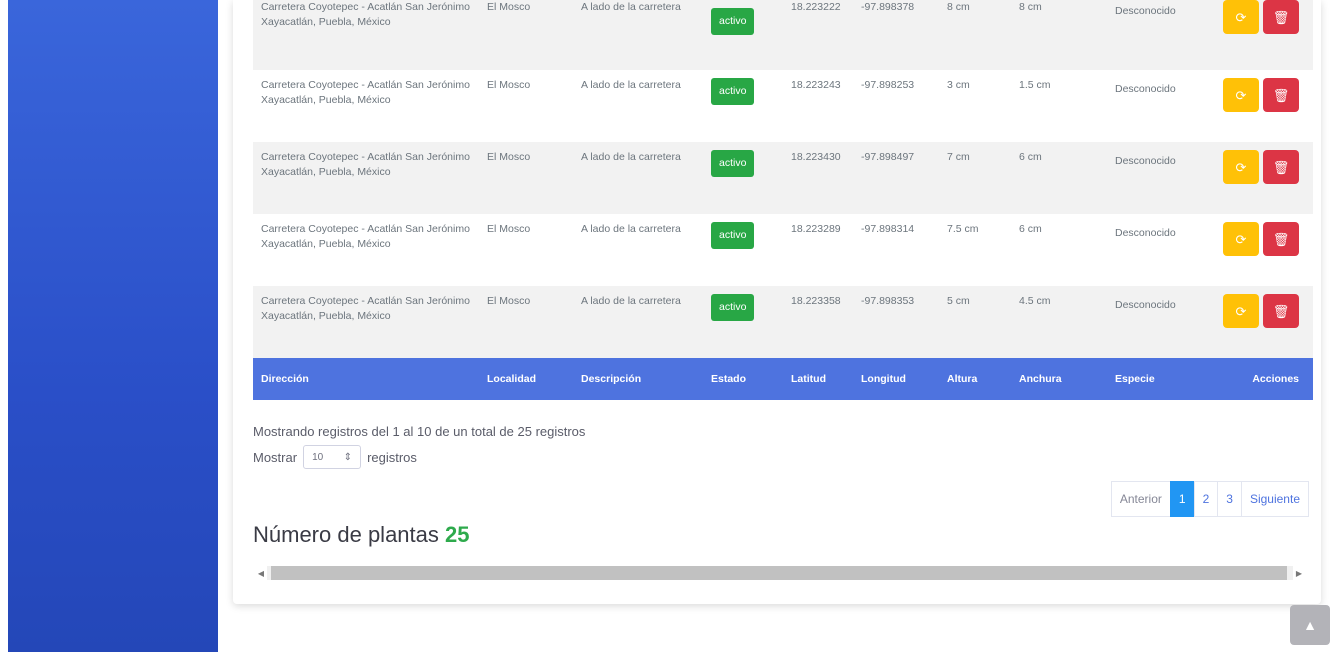 The image size is (1338, 652). Describe the element at coordinates (816, 7) in the screenshot. I see `cell-latitud: 18.223222` at that location.